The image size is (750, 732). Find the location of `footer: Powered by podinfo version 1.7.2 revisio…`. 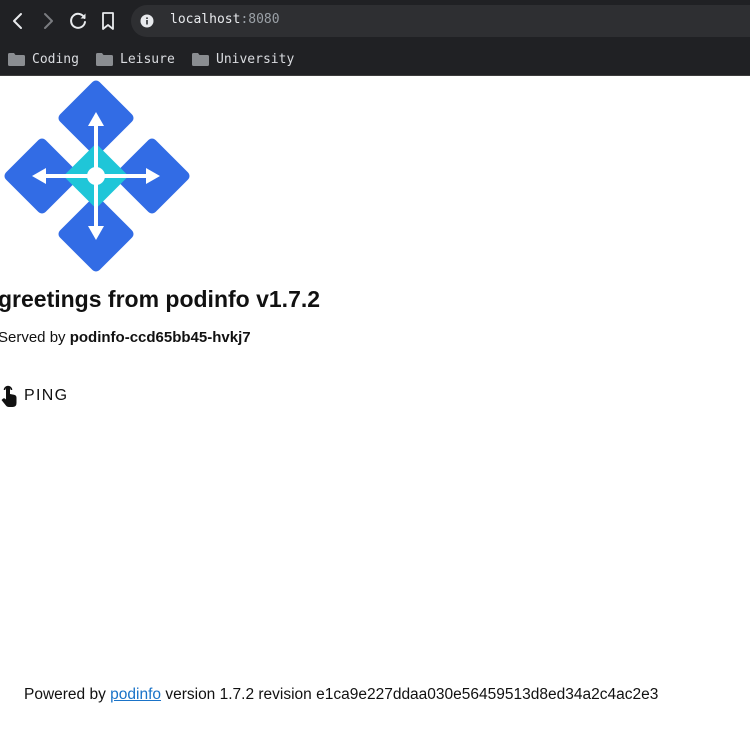

footer: Powered by podinfo version 1.7.2 revisio… is located at coordinates (341, 695).